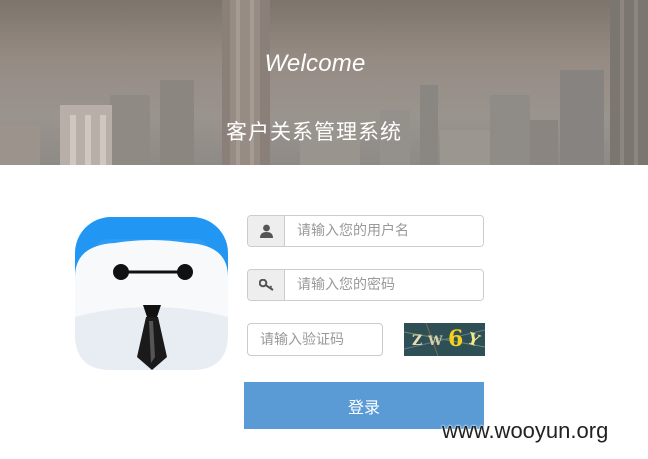  I want to click on captcha-input, so click(315, 339).